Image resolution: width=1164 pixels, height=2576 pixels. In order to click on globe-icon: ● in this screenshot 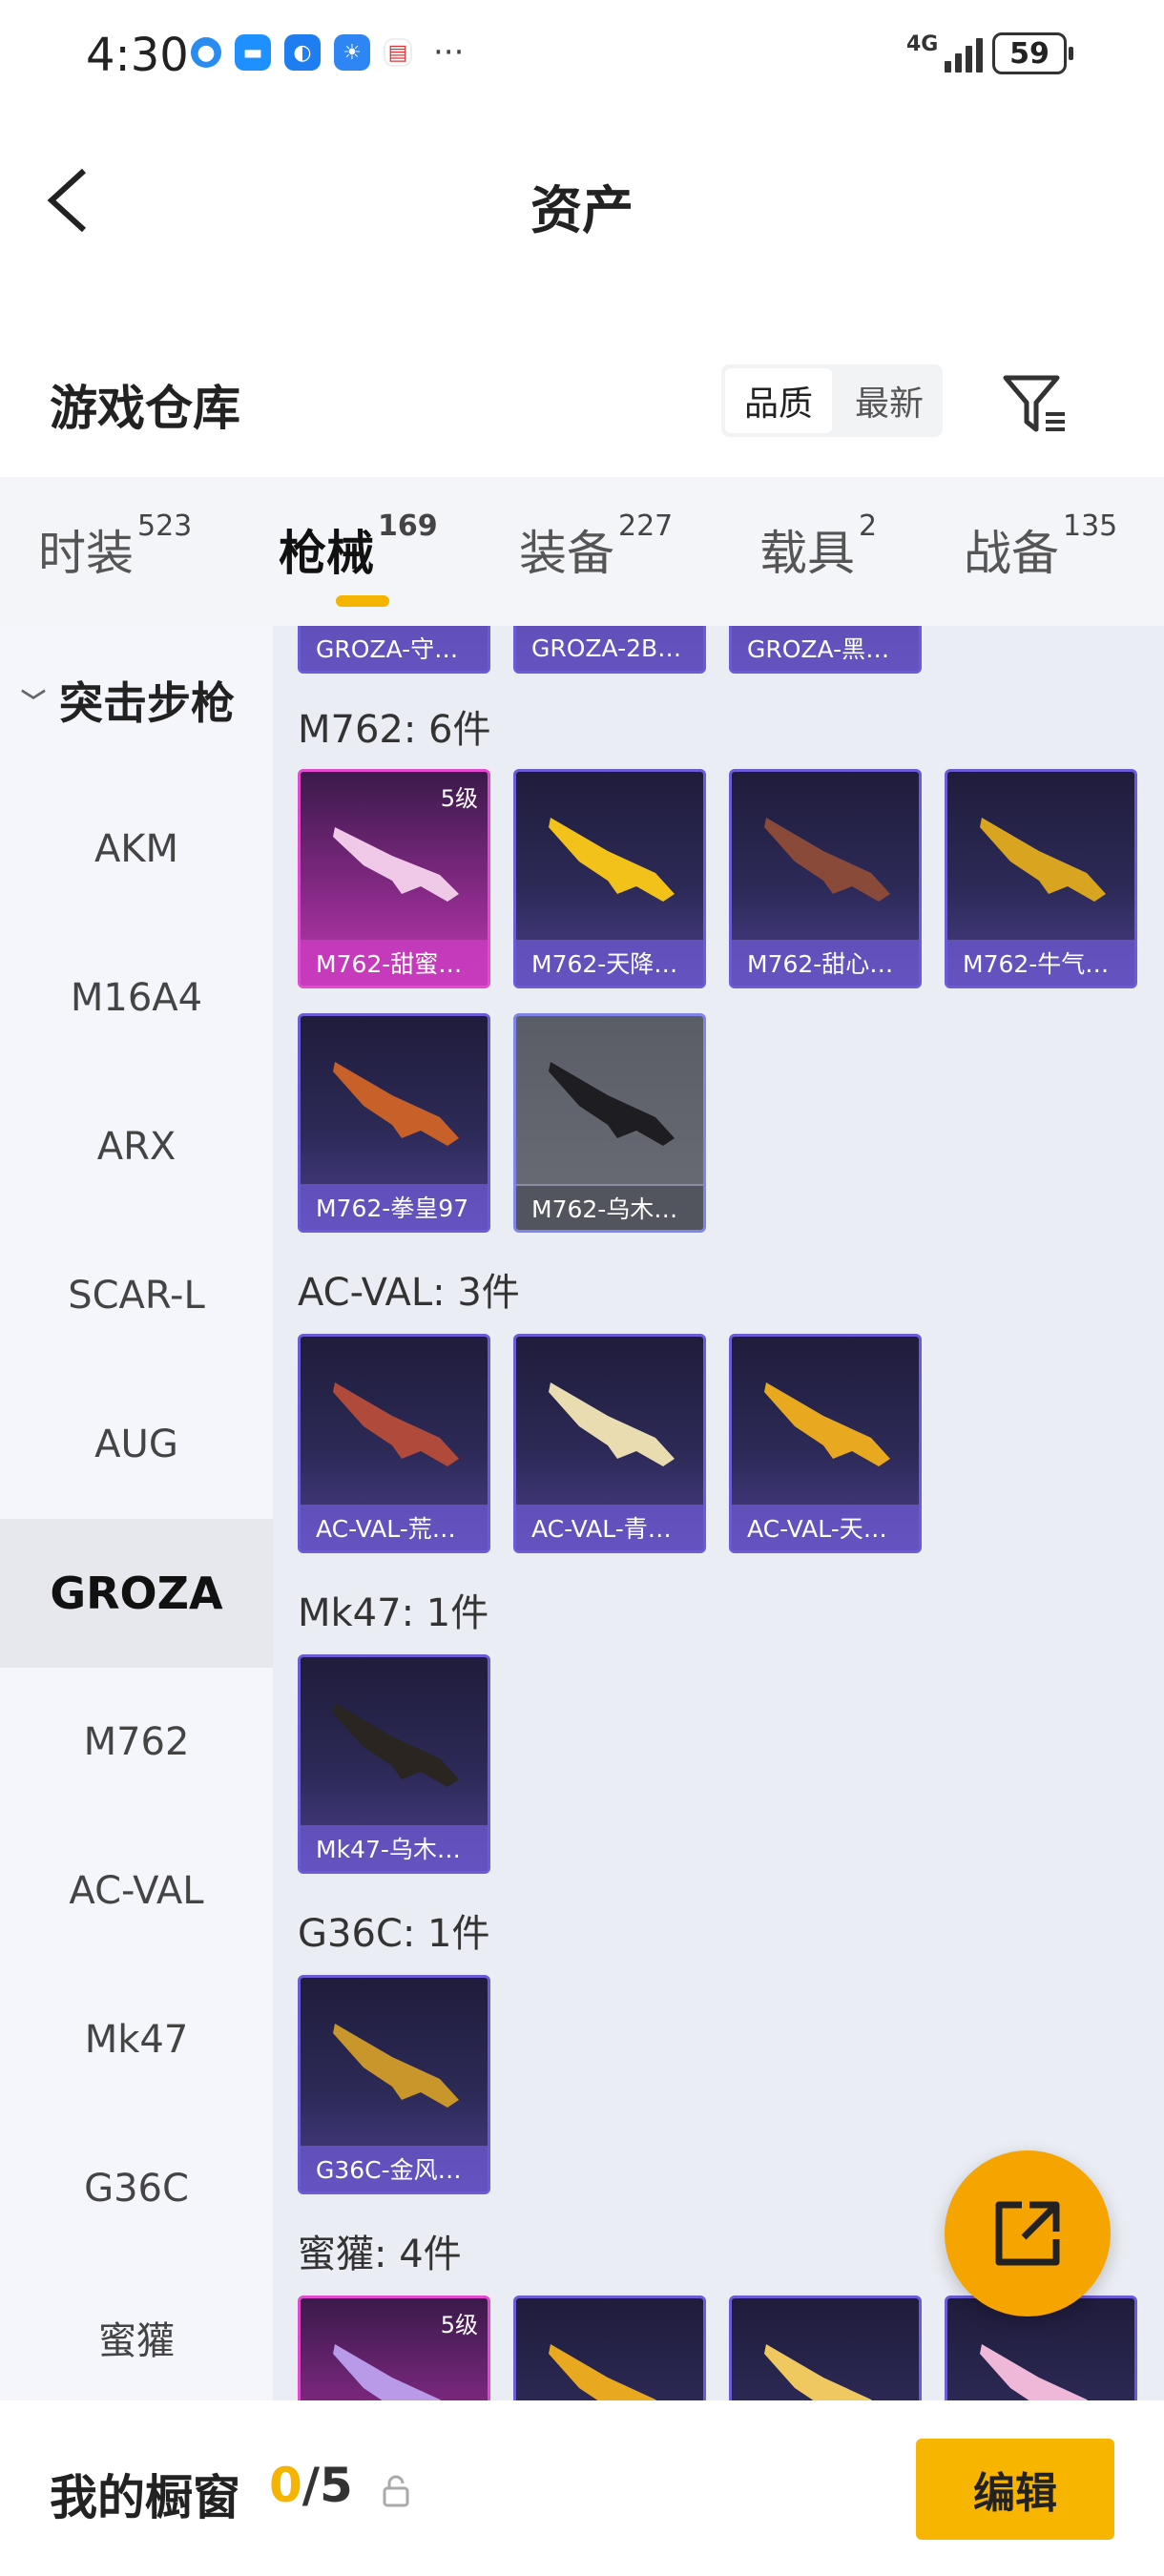, I will do `click(206, 52)`.